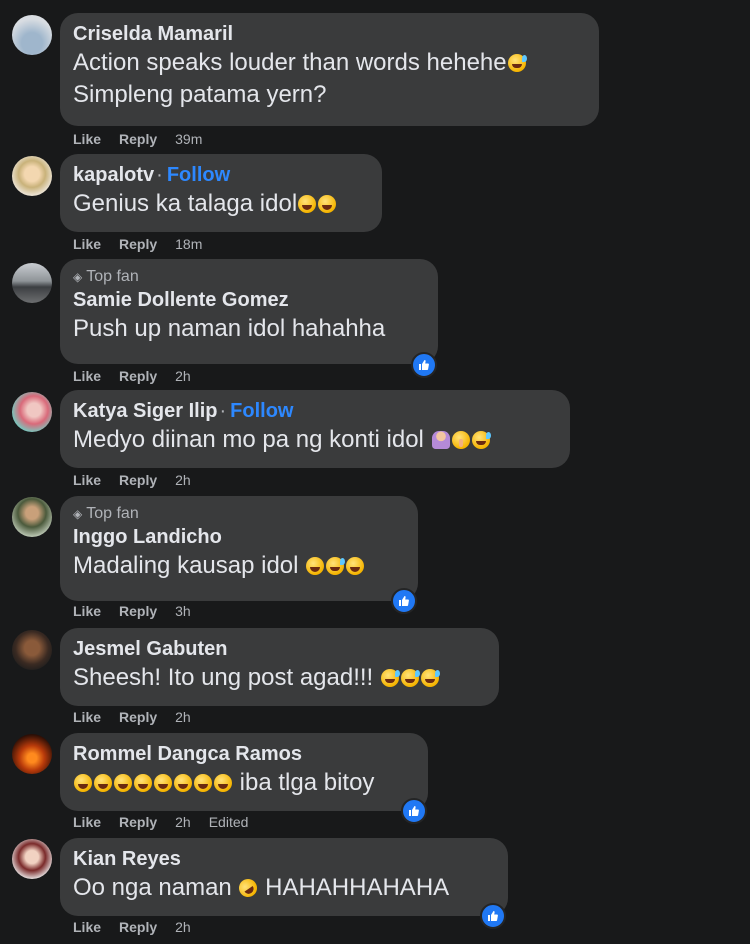  I want to click on edited-label: Edited, so click(229, 822).